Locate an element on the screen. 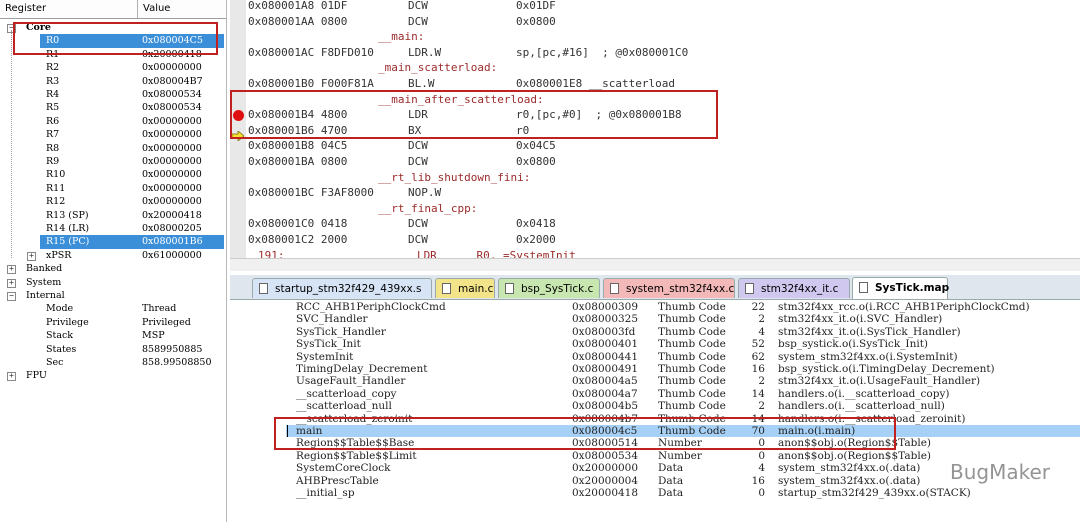 This screenshot has height=522, width=1080. register-group-fpu: + FPU is located at coordinates (112, 375).